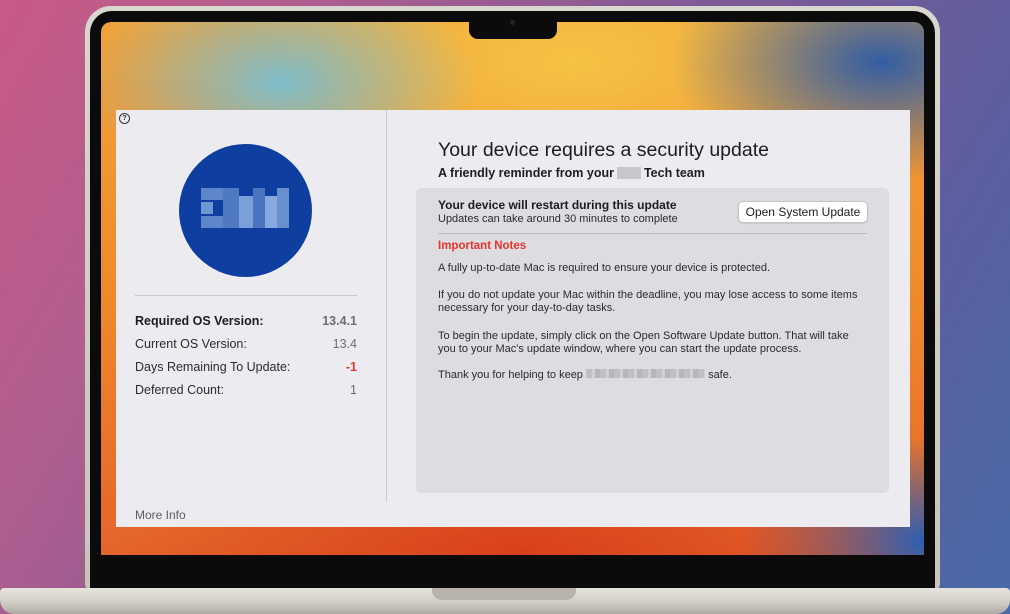 This screenshot has width=1010, height=614. What do you see at coordinates (386, 306) in the screenshot?
I see `pane-divider` at bounding box center [386, 306].